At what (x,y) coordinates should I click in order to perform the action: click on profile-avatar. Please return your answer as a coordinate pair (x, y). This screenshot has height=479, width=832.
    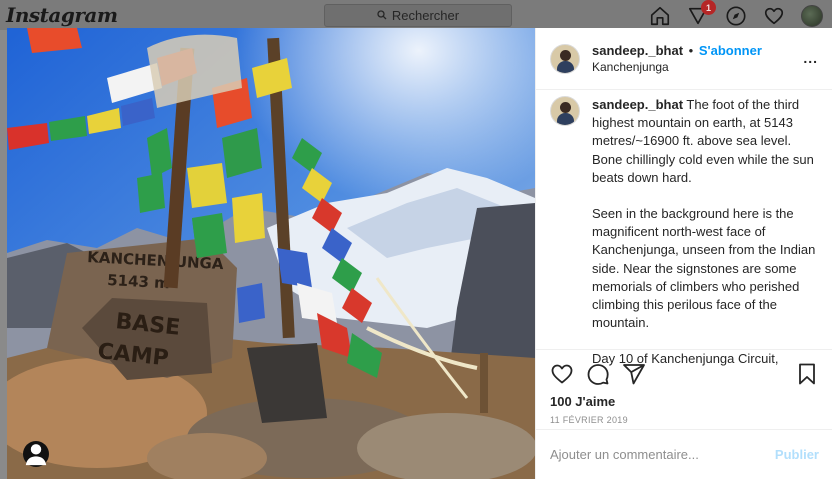
    Looking at the image, I should click on (812, 16).